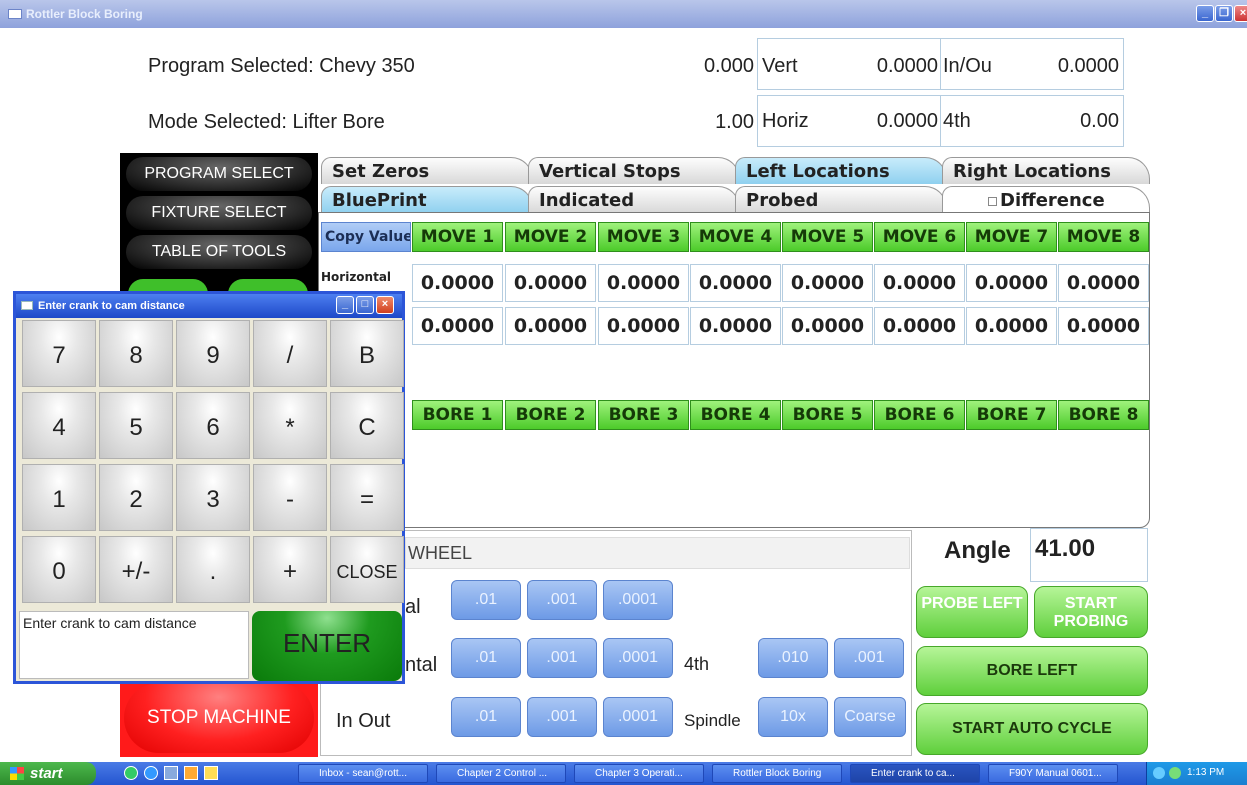  I want to click on key-equals: =, so click(367, 497).